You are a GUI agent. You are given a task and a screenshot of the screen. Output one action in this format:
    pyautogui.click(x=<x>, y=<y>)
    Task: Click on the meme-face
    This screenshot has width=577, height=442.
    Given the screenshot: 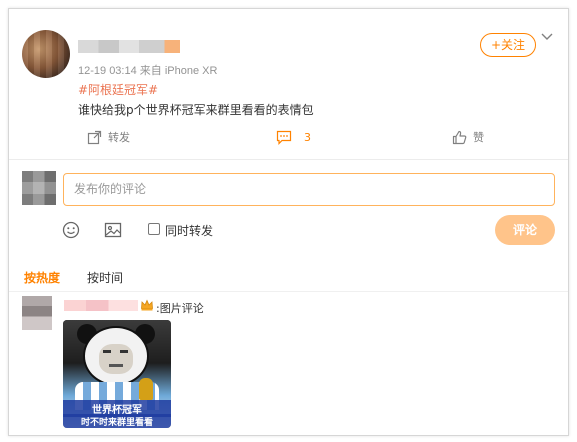 What is the action you would take?
    pyautogui.click(x=116, y=359)
    